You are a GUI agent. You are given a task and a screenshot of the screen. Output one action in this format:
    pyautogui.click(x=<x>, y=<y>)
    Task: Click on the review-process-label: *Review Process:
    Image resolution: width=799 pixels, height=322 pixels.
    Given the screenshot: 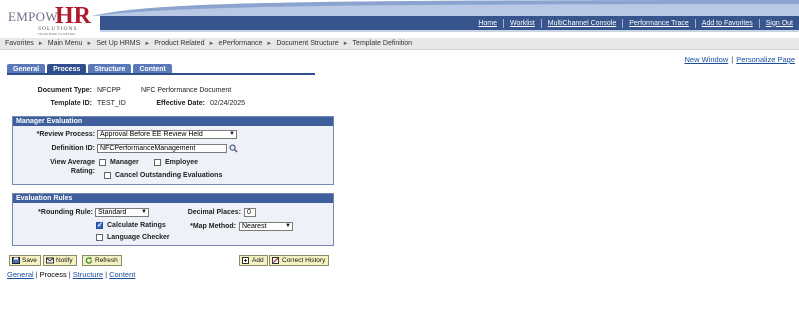 What is the action you would take?
    pyautogui.click(x=65, y=134)
    